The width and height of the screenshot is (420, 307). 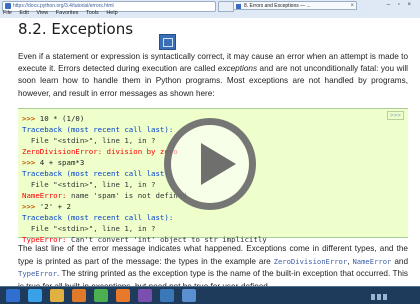 I want to click on tab-active: 8. Errors and Exceptions — ... ×, so click(x=295, y=5).